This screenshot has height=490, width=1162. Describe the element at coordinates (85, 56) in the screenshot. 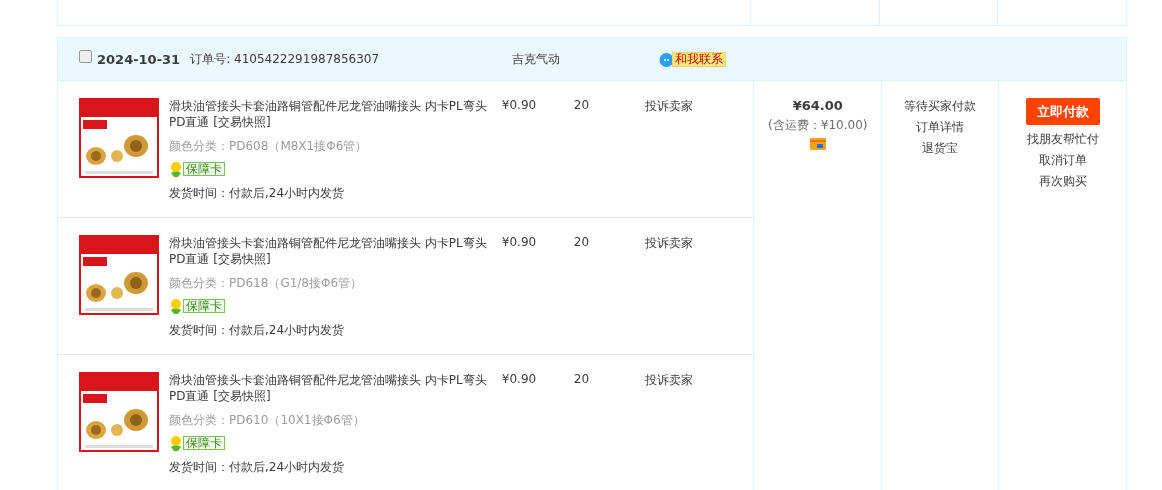

I see `order-checkbox` at that location.